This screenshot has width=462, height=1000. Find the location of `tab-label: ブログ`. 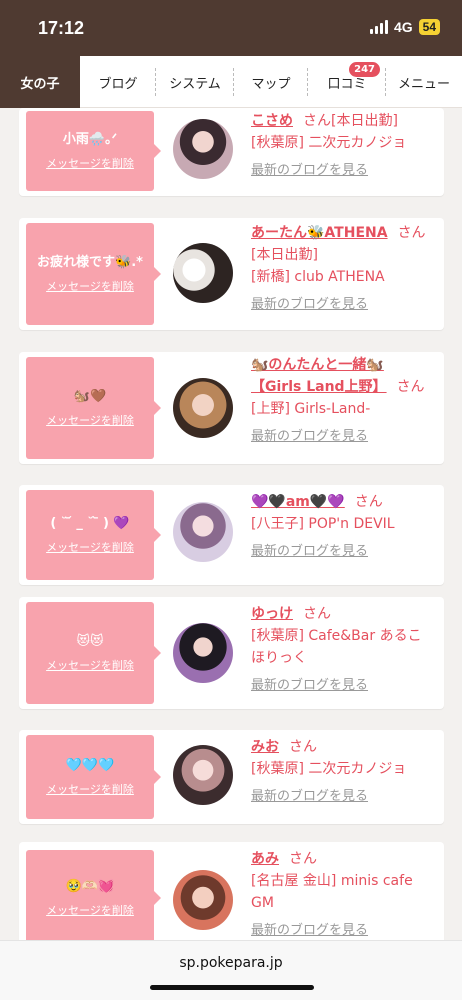

tab-label: ブログ is located at coordinates (118, 84).